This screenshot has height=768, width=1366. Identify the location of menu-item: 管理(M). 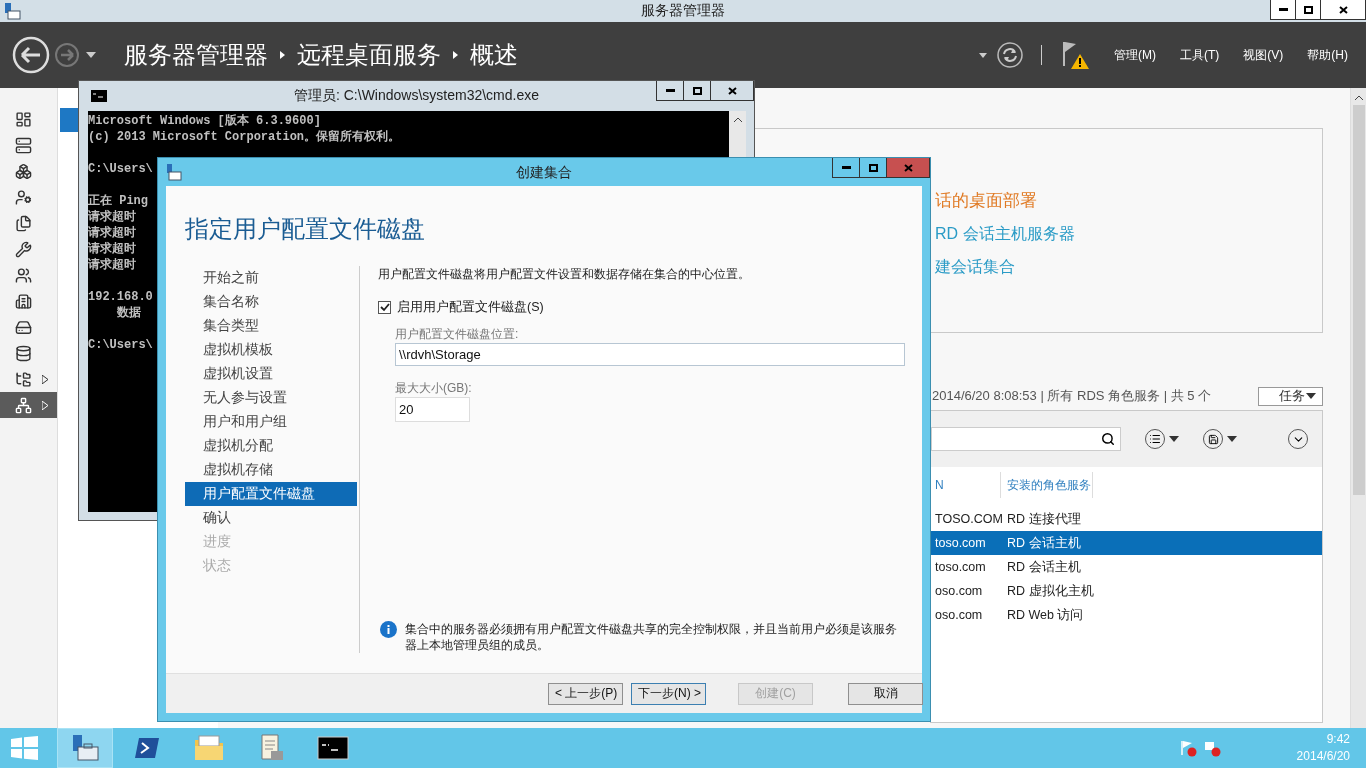
(1135, 55).